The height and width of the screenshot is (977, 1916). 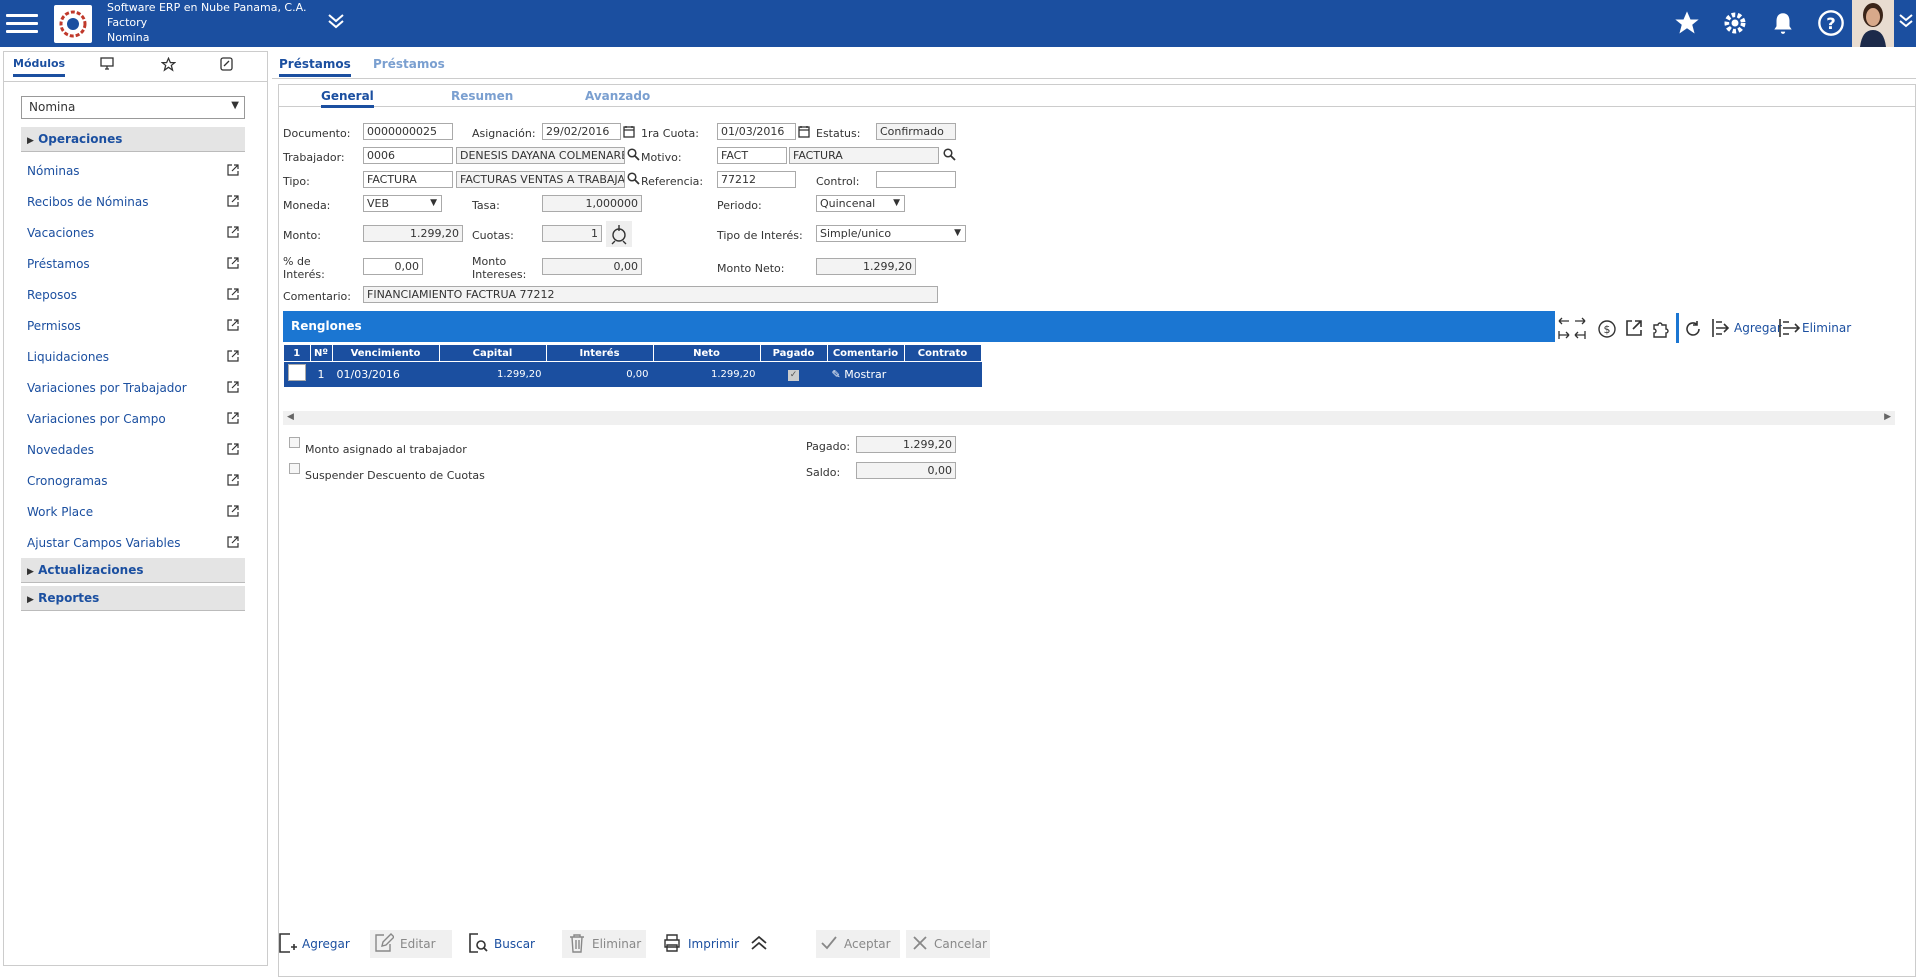 I want to click on eliminar-button: Eliminar, so click(x=604, y=944).